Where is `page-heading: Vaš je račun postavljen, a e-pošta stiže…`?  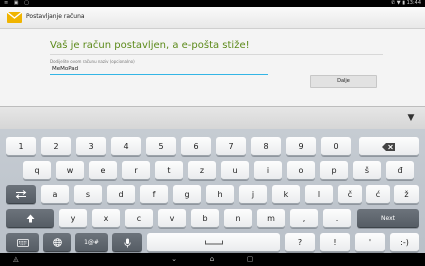 page-heading: Vaš je račun postavljen, a e-pošta stiže… is located at coordinates (150, 45).